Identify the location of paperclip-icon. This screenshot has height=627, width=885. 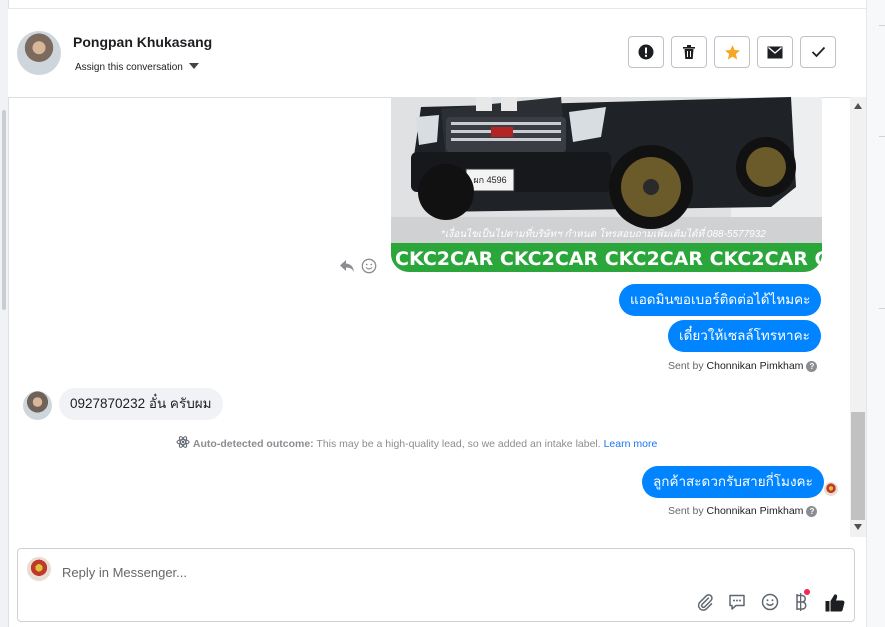
(705, 602).